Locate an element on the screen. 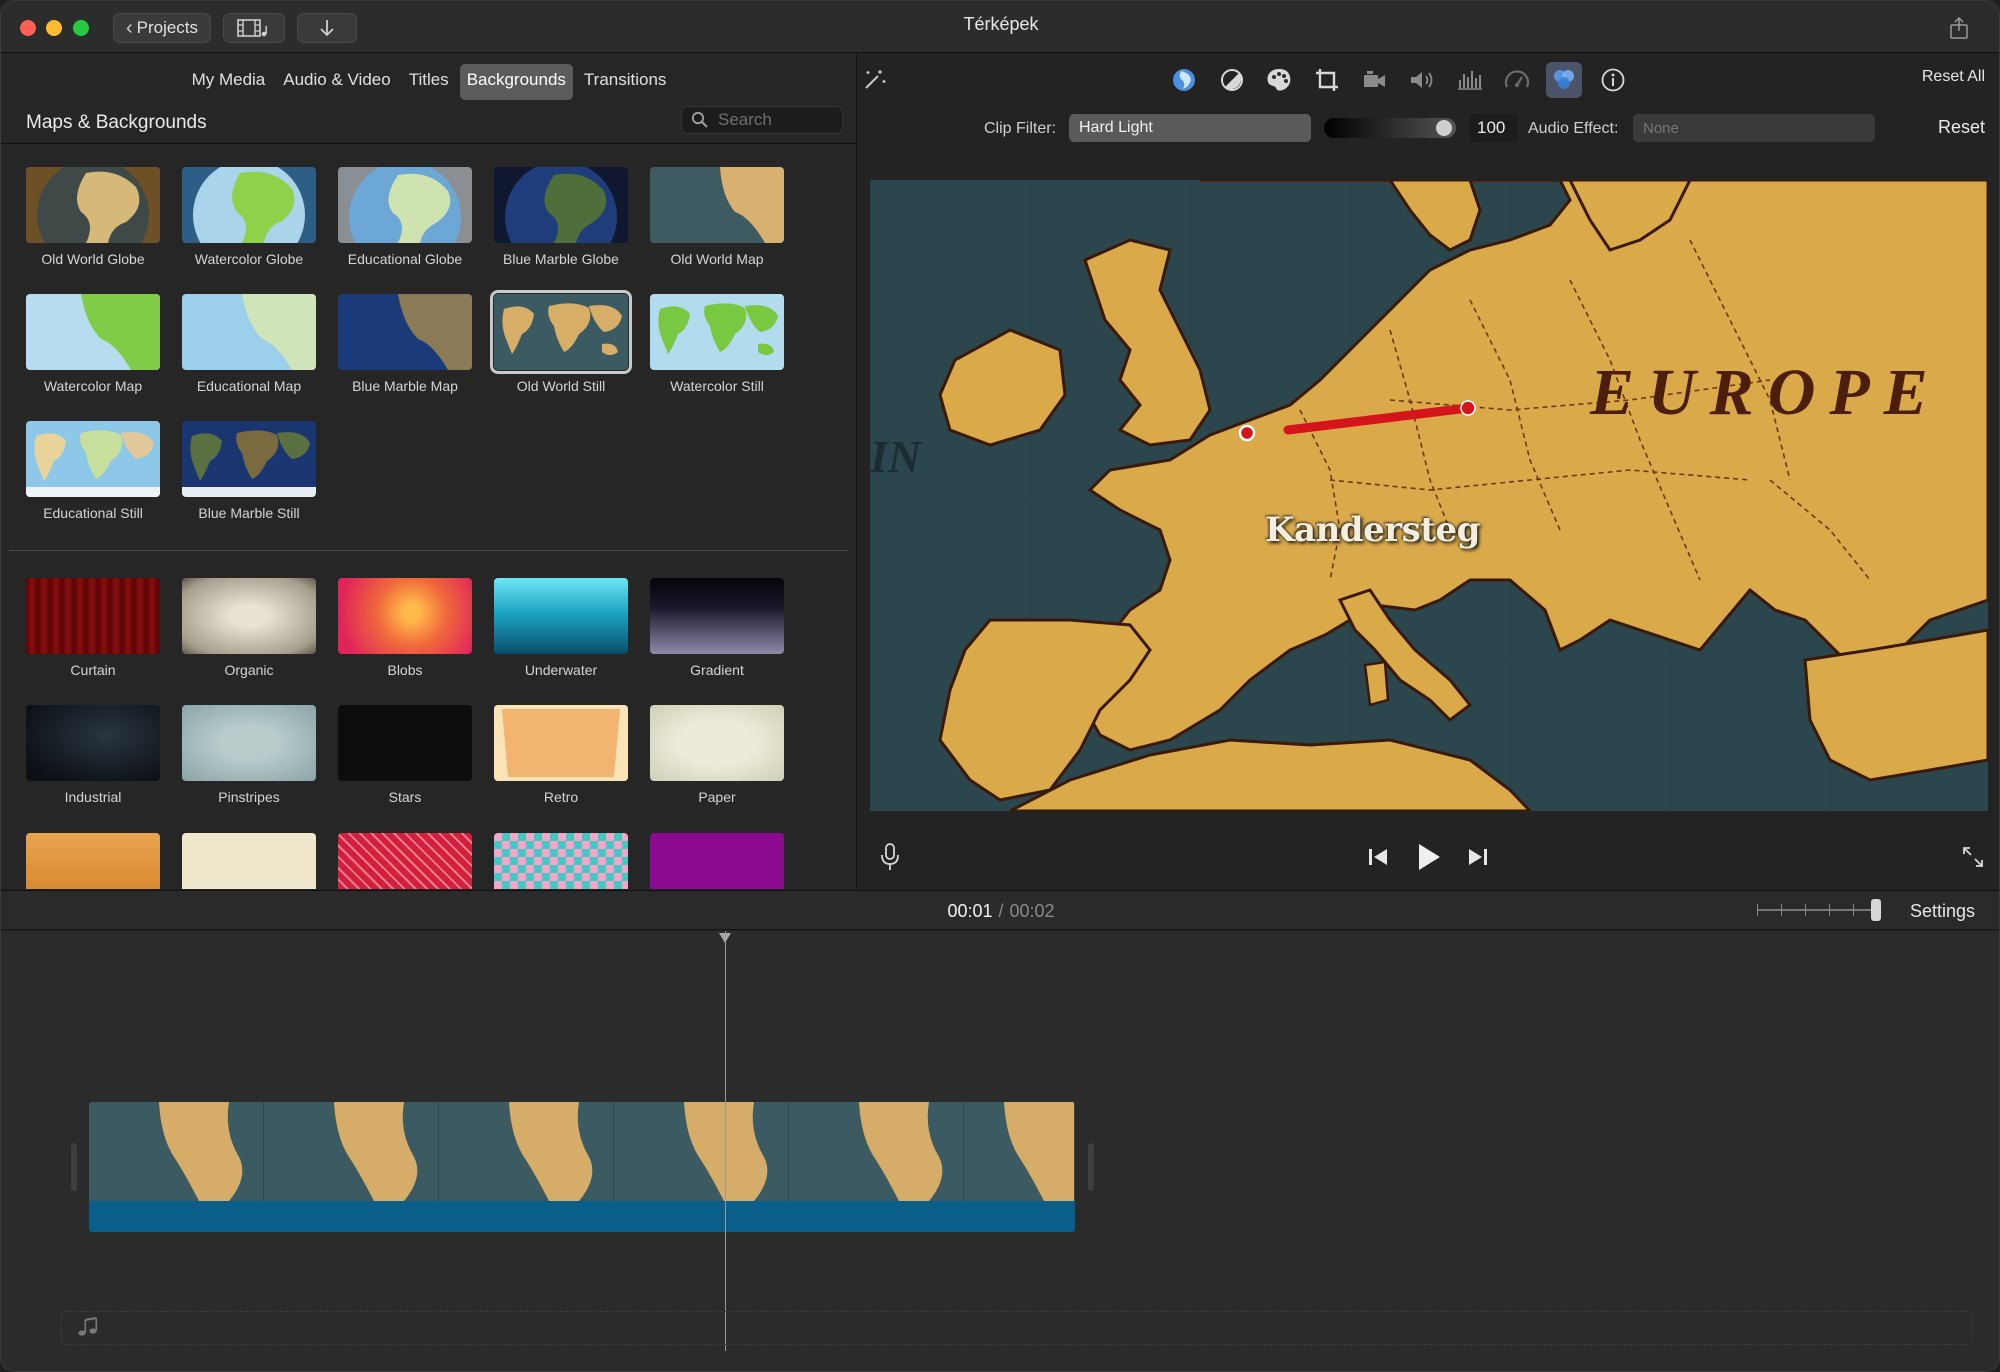 This screenshot has width=2000, height=1372. educational-globe-image is located at coordinates (405, 205).